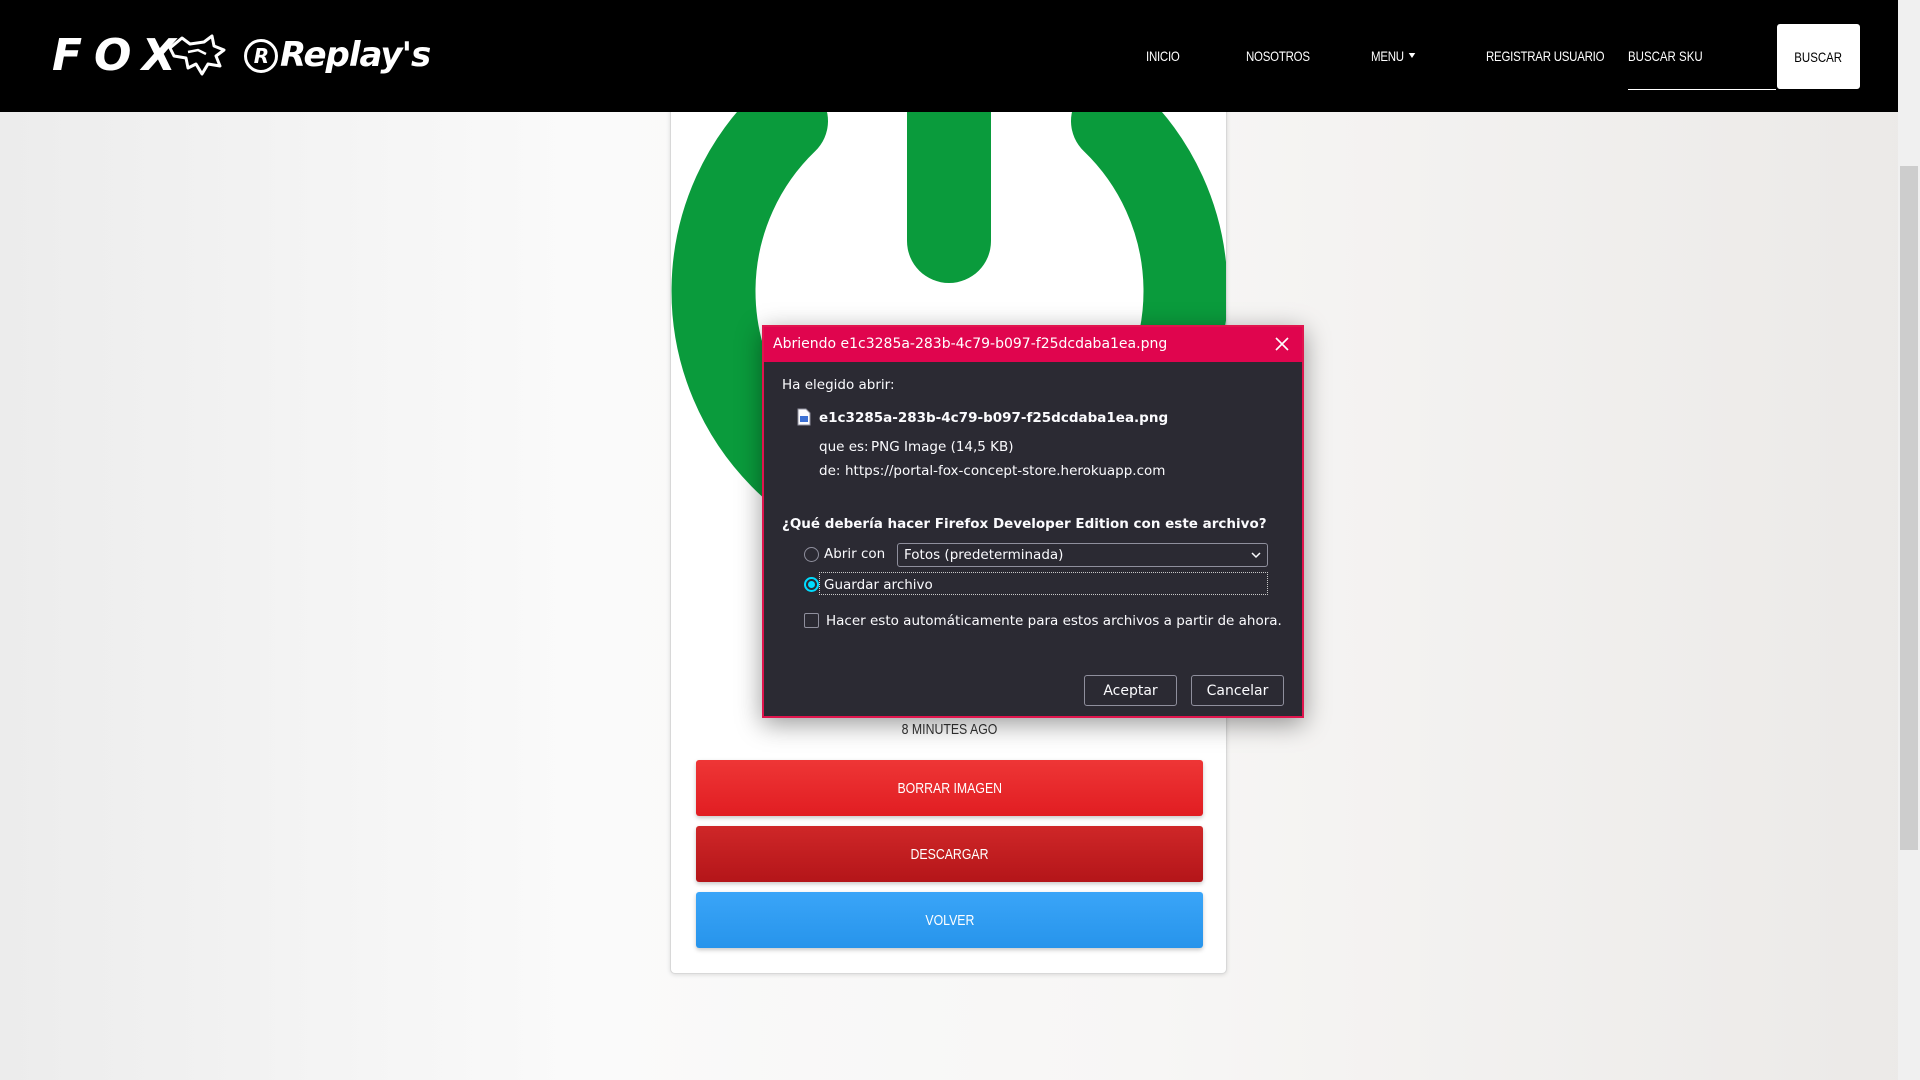 The height and width of the screenshot is (1080, 1920). I want to click on replays-logo-text: Replay's, so click(355, 55).